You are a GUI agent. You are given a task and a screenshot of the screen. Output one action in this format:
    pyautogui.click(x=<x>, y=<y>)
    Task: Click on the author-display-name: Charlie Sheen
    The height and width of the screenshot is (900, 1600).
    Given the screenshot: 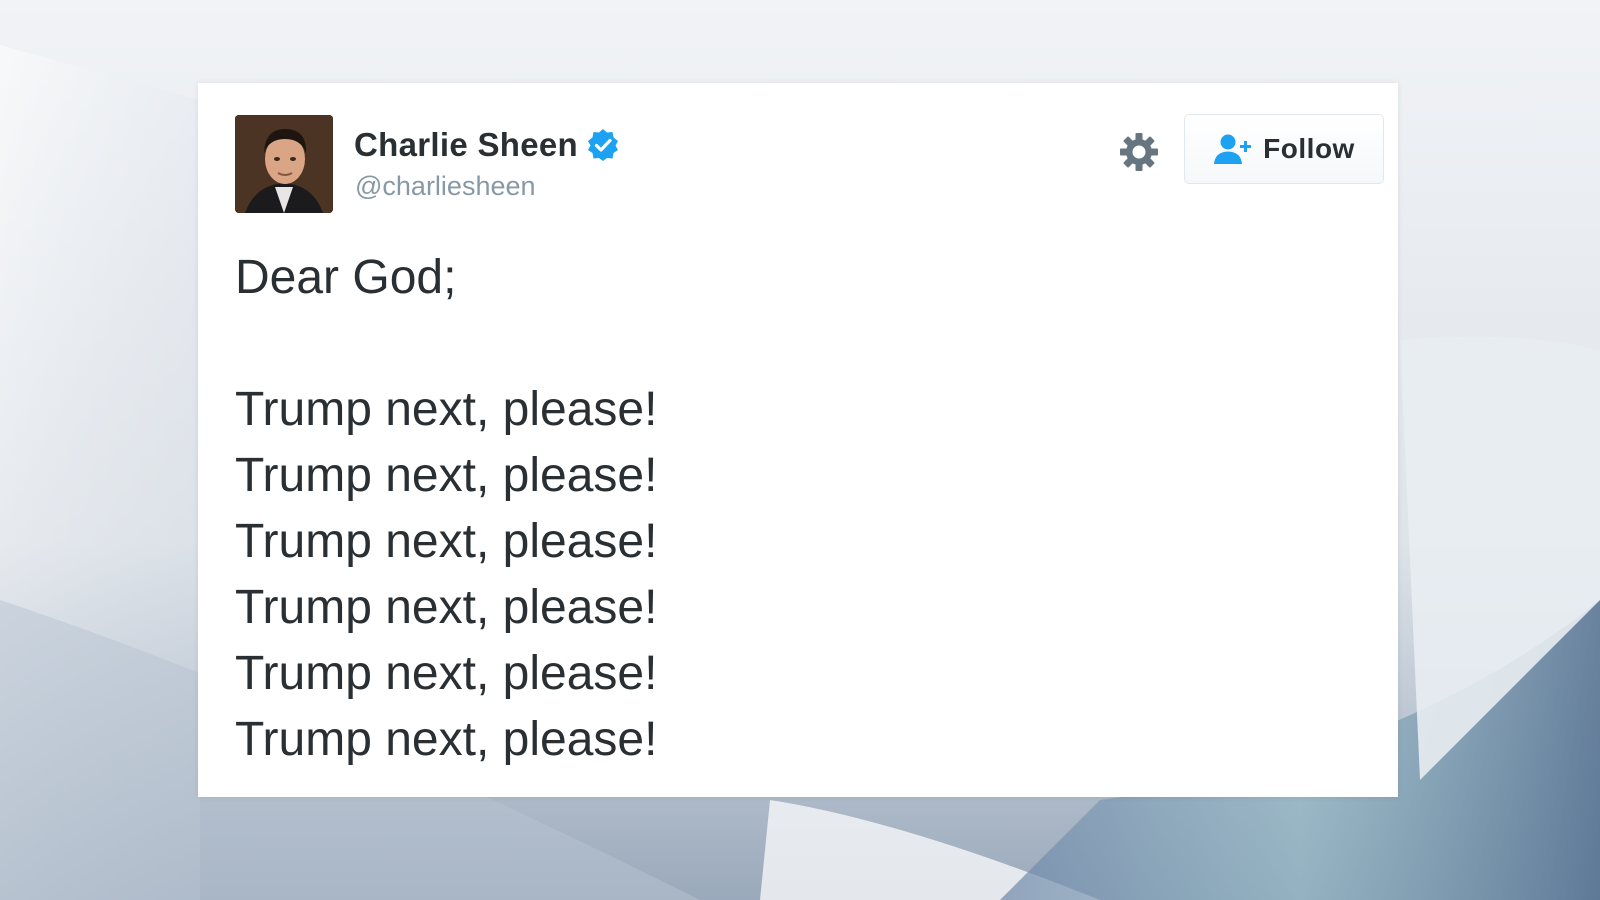 What is the action you would take?
    pyautogui.click(x=466, y=145)
    